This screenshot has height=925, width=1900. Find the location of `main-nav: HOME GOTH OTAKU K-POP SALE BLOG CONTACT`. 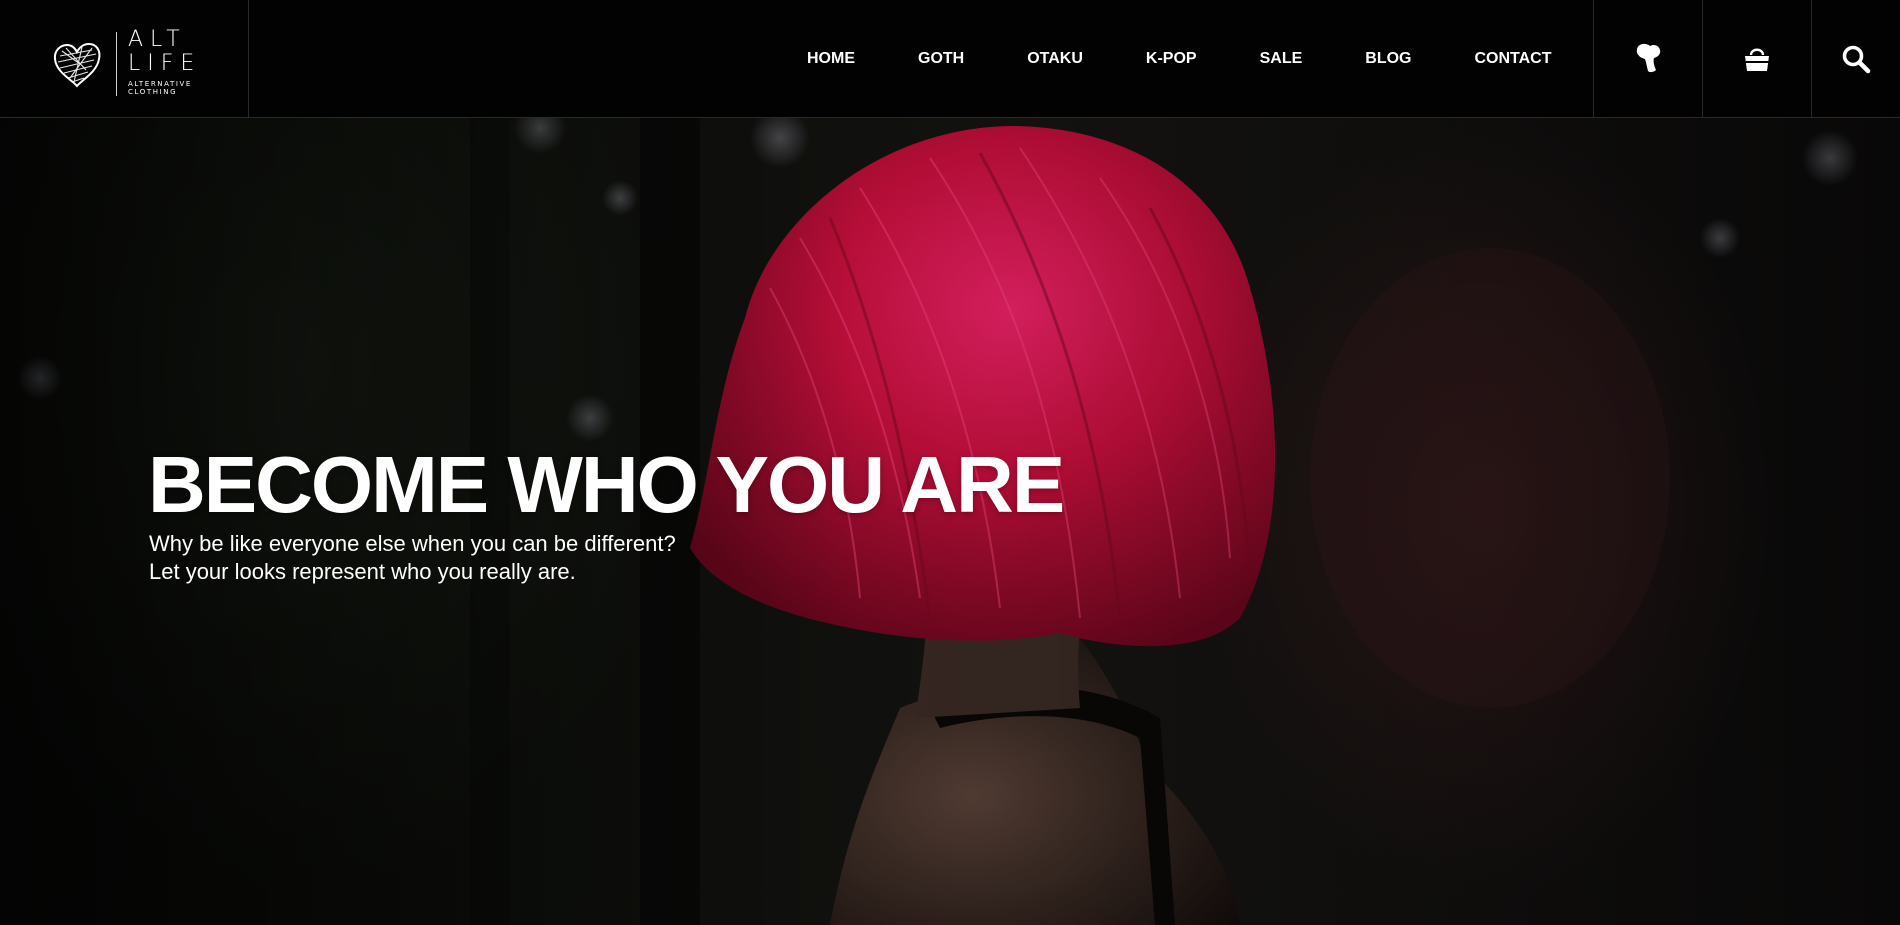

main-nav: HOME GOTH OTAKU K-POP SALE BLOG CONTACT is located at coordinates (1166, 59).